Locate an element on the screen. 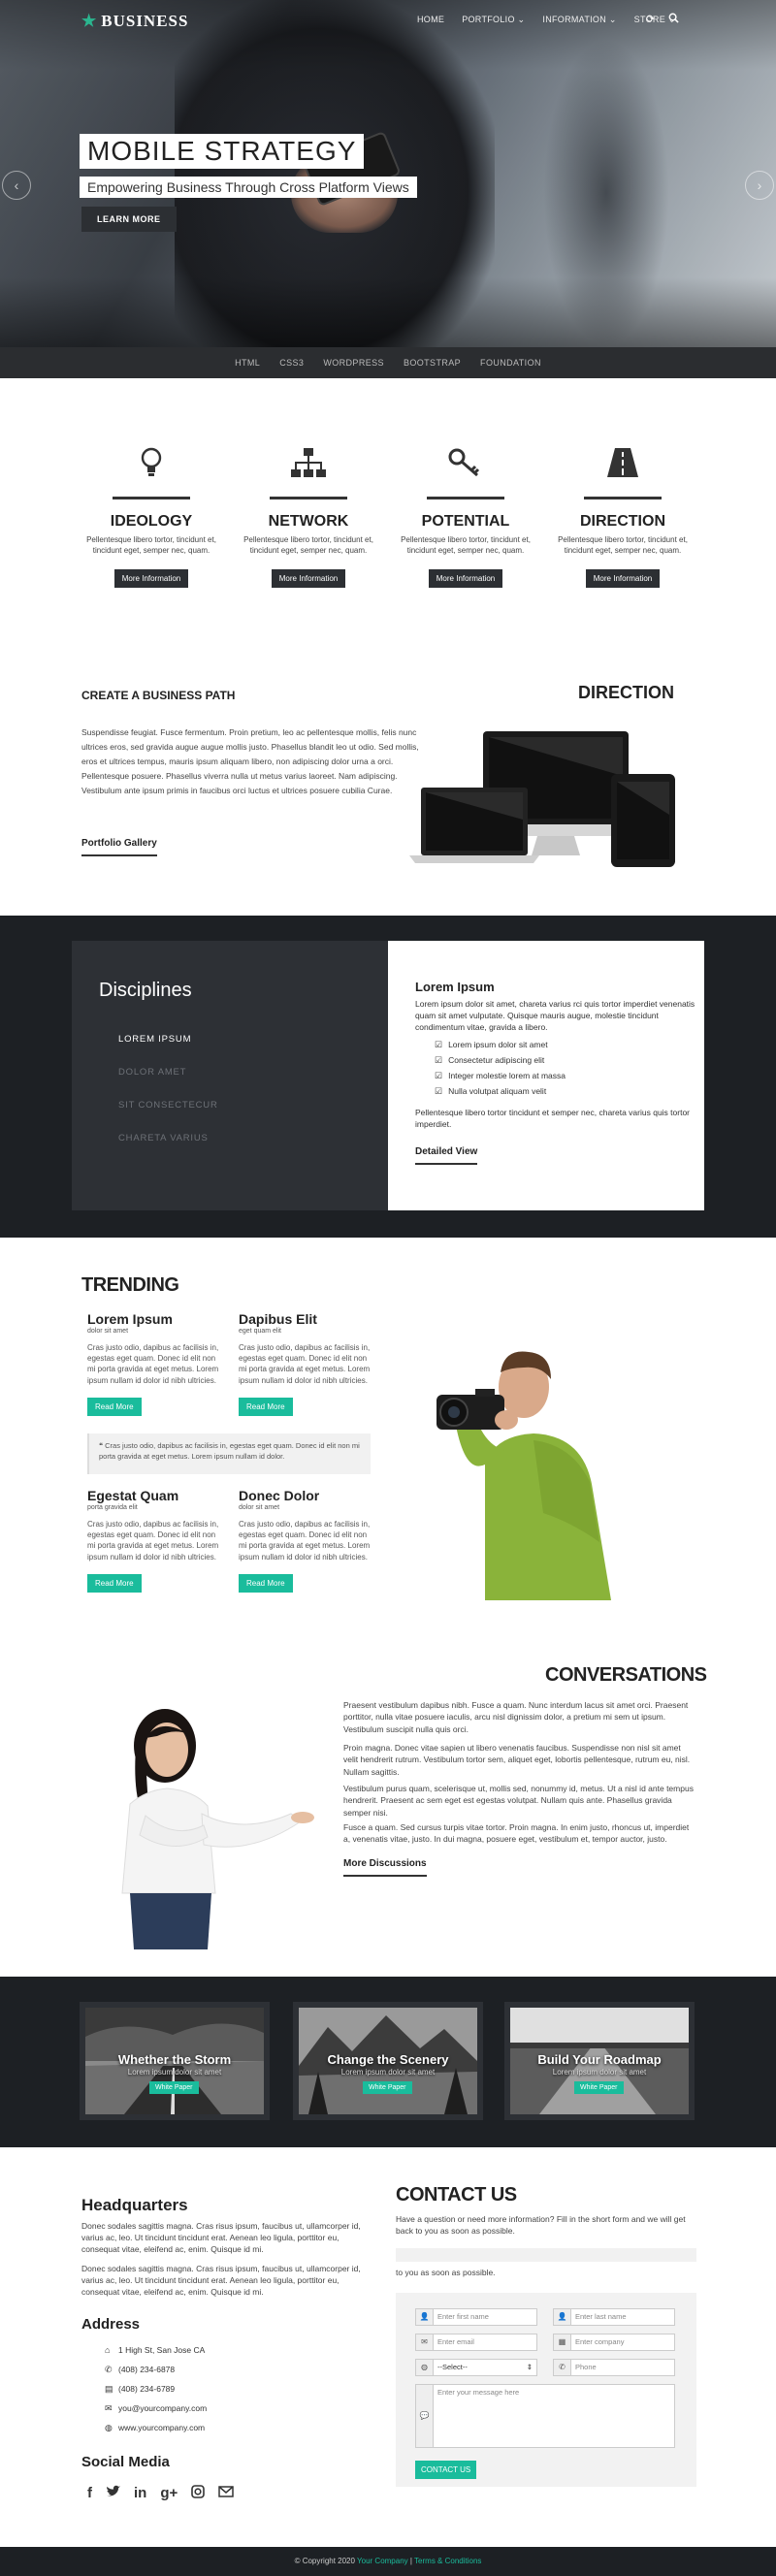 The height and width of the screenshot is (2576, 776). check-item: ☑ Integer molestie lorem at massa is located at coordinates (500, 1075).